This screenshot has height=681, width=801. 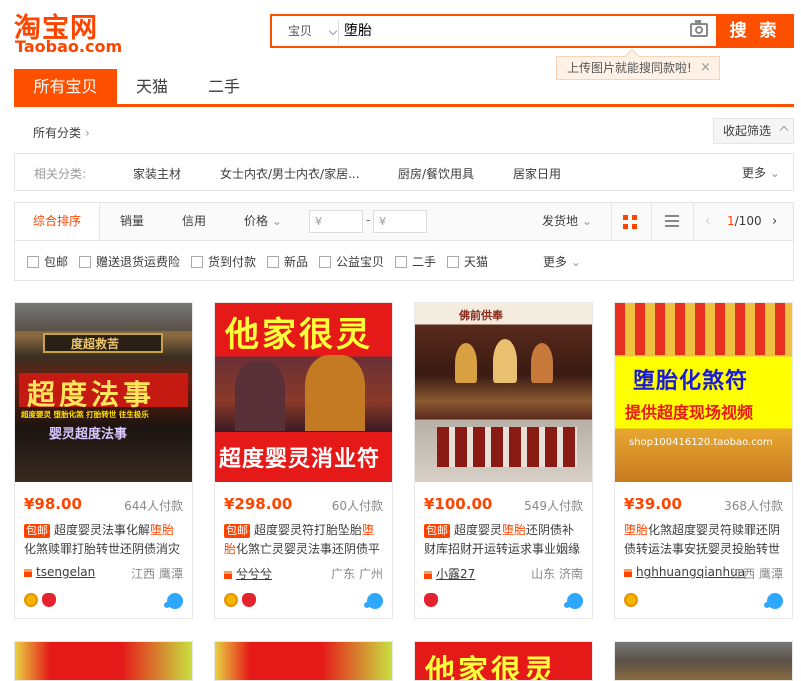 I want to click on tab-second-hand: 二手, so click(x=224, y=86).